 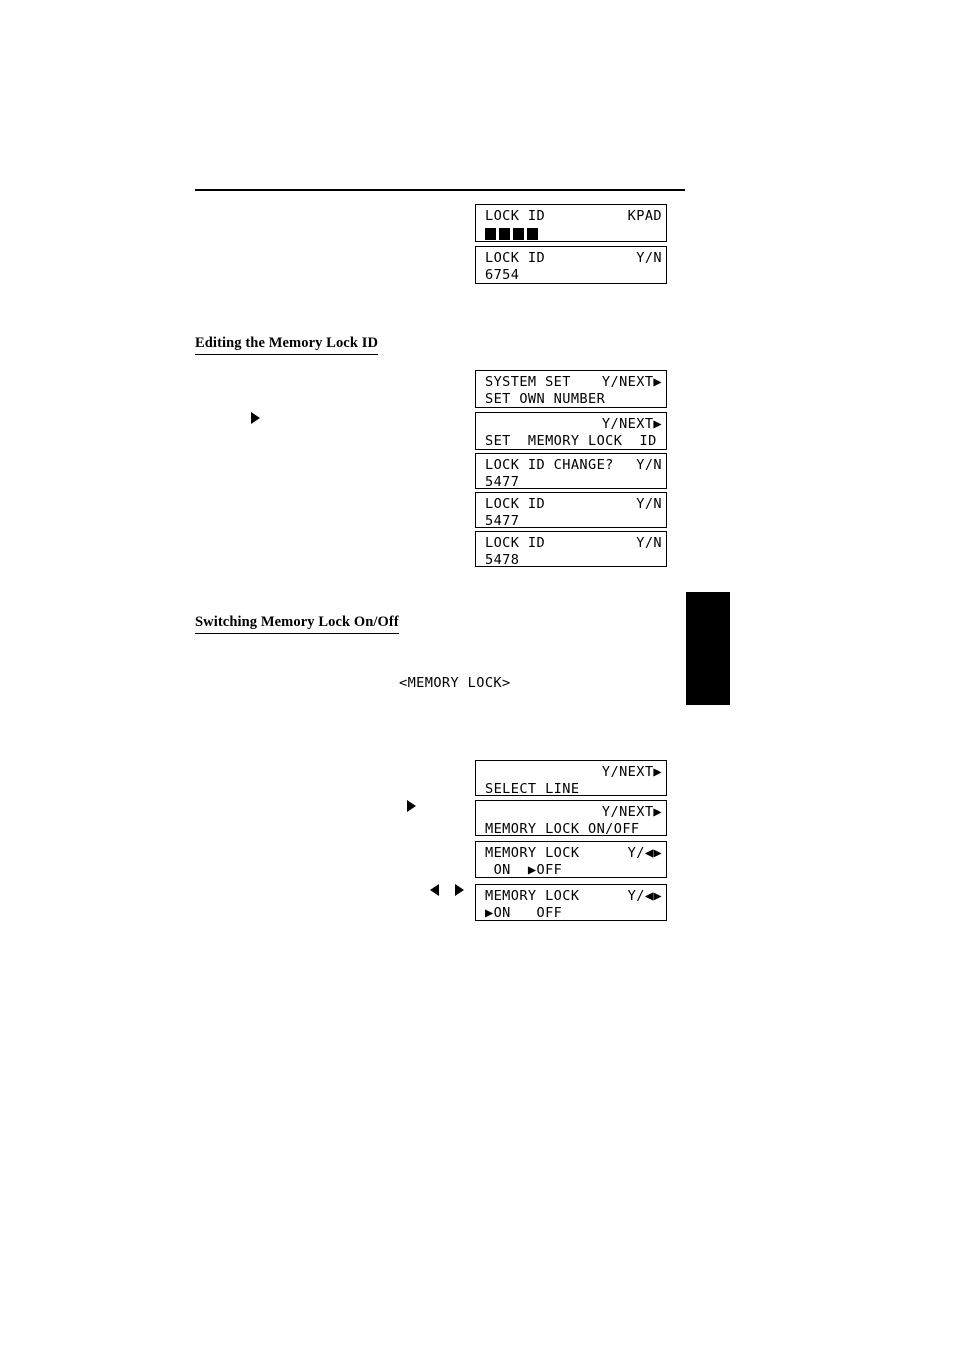 I want to click on lcd-panel-memory-lock-on-selected: MEMORY LOCK Y/◀▶ ▶ON OFF, so click(x=571, y=902).